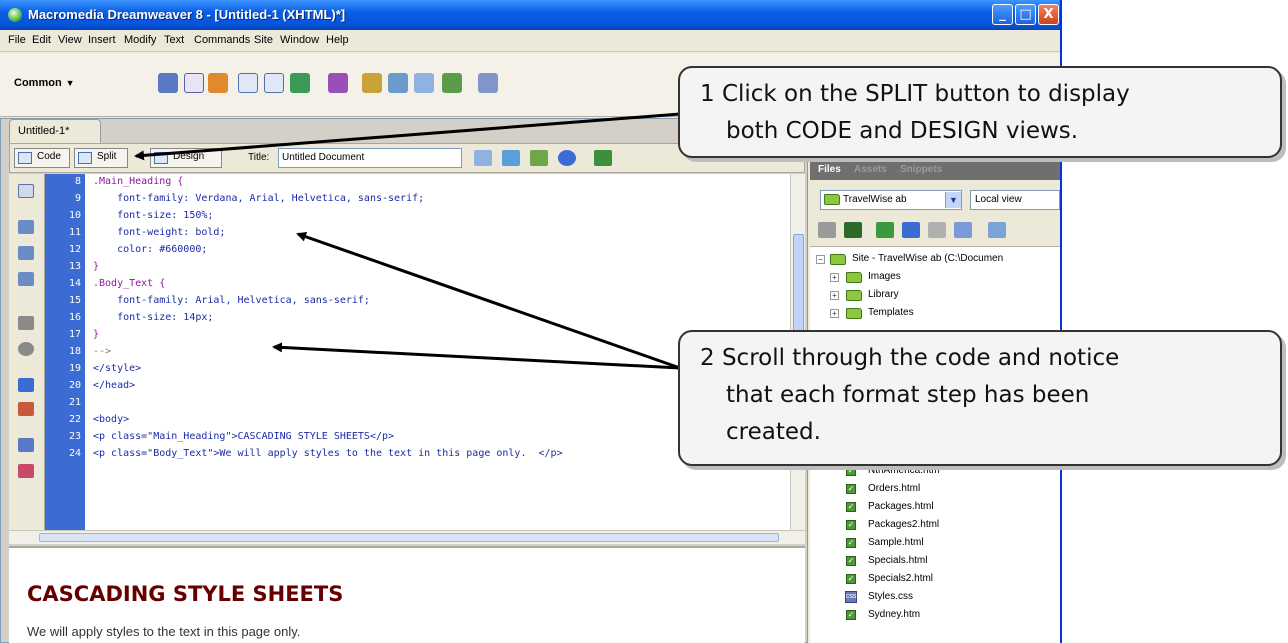 Image resolution: width=1288 pixels, height=643 pixels. What do you see at coordinates (894, 614) in the screenshot?
I see `tree-file-label: Sydney.htm` at bounding box center [894, 614].